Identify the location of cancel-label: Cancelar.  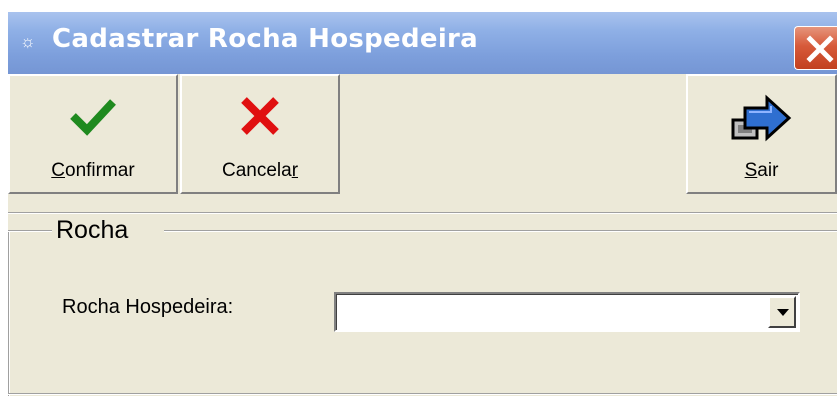
(260, 170).